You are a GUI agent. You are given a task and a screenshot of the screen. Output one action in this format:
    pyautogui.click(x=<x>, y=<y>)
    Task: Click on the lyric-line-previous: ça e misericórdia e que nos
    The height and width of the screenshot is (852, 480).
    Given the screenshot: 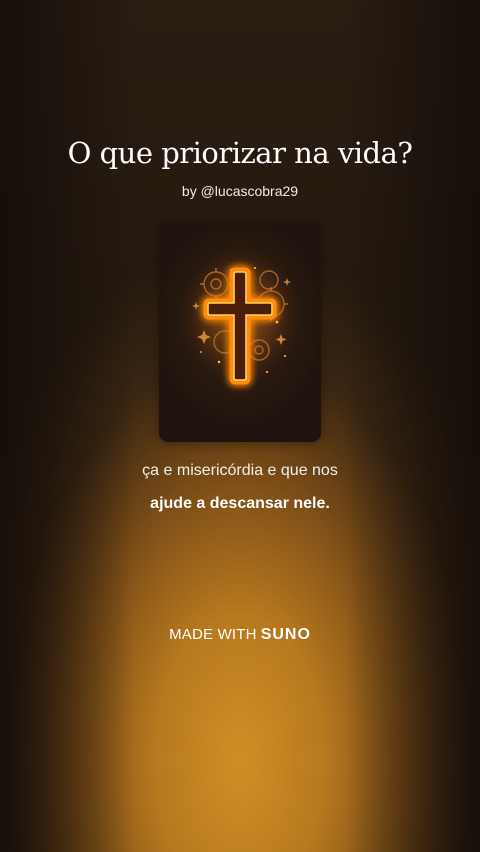 What is the action you would take?
    pyautogui.click(x=240, y=470)
    